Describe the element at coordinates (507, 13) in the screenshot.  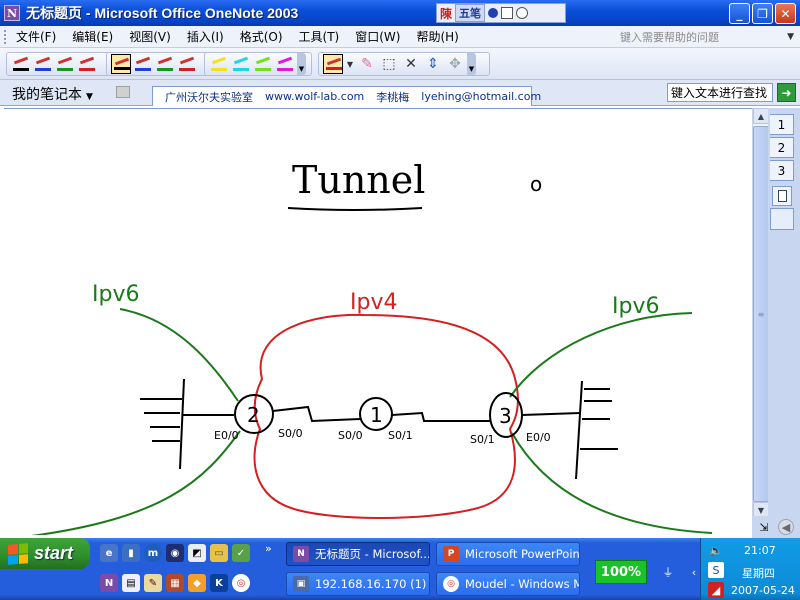
I see `ime-keyboard-icon` at that location.